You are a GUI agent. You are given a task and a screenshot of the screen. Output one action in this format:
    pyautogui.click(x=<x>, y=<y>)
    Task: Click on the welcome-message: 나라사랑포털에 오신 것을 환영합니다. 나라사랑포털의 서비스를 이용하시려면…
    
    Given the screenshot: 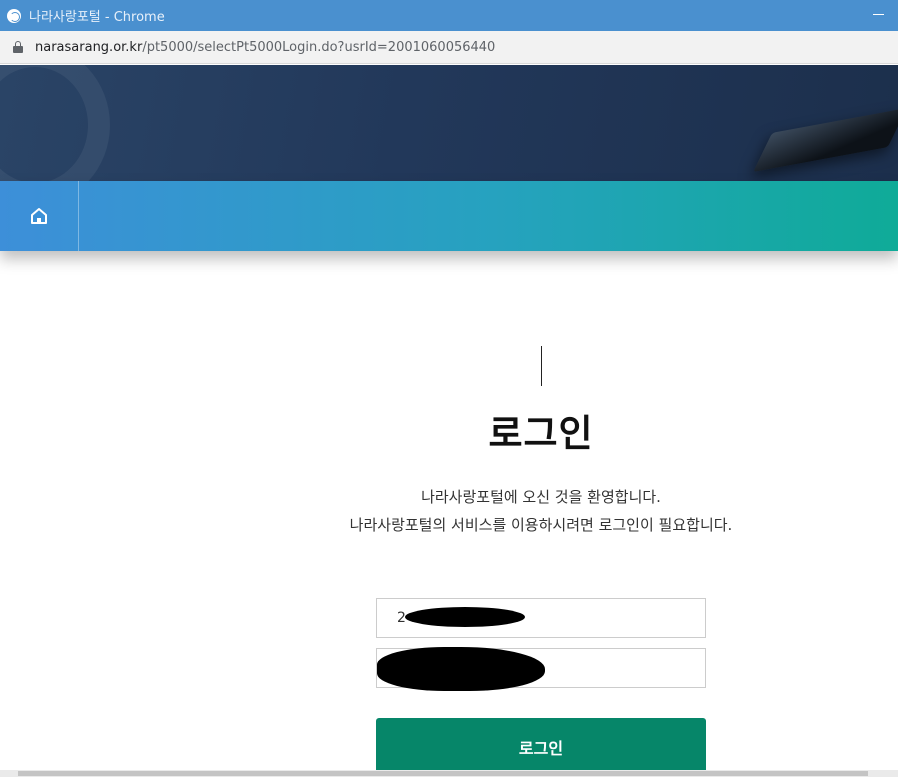 What is the action you would take?
    pyautogui.click(x=449, y=511)
    